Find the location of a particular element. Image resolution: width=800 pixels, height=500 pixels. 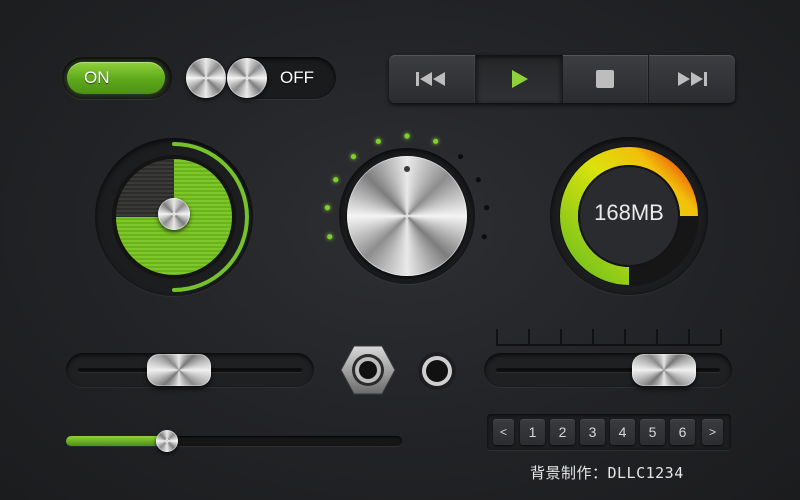

media-controls is located at coordinates (562, 79).